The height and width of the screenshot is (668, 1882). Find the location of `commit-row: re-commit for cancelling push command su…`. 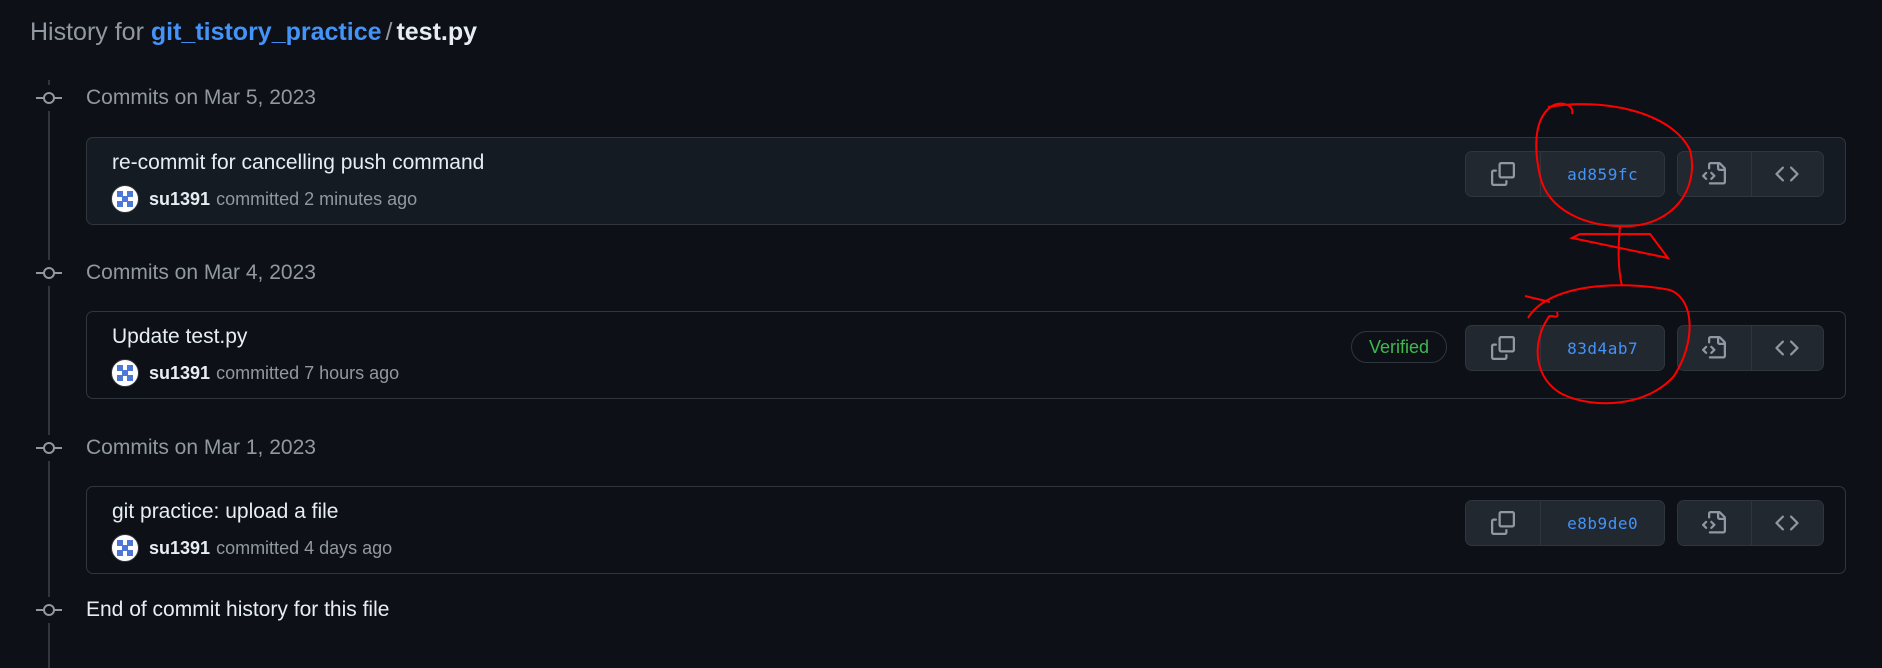

commit-row: re-commit for cancelling push command su… is located at coordinates (966, 181).